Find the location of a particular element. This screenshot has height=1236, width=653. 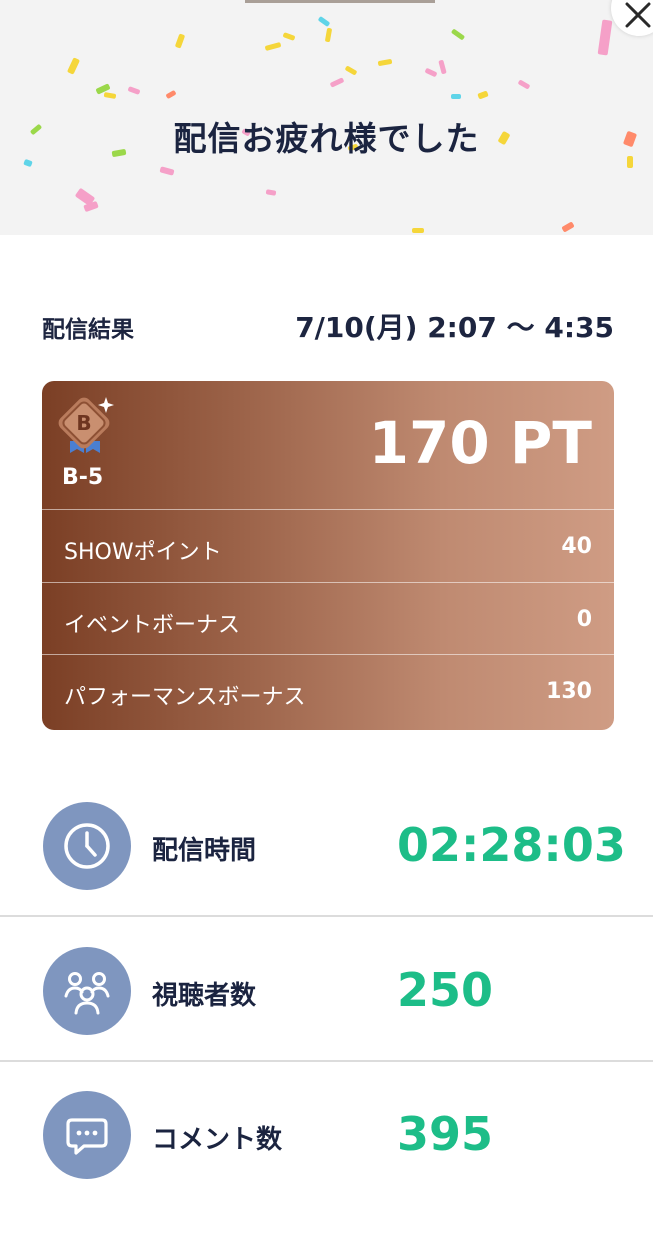

stat-broadcast-time: 配信時間 02:28:03 is located at coordinates (326, 874).